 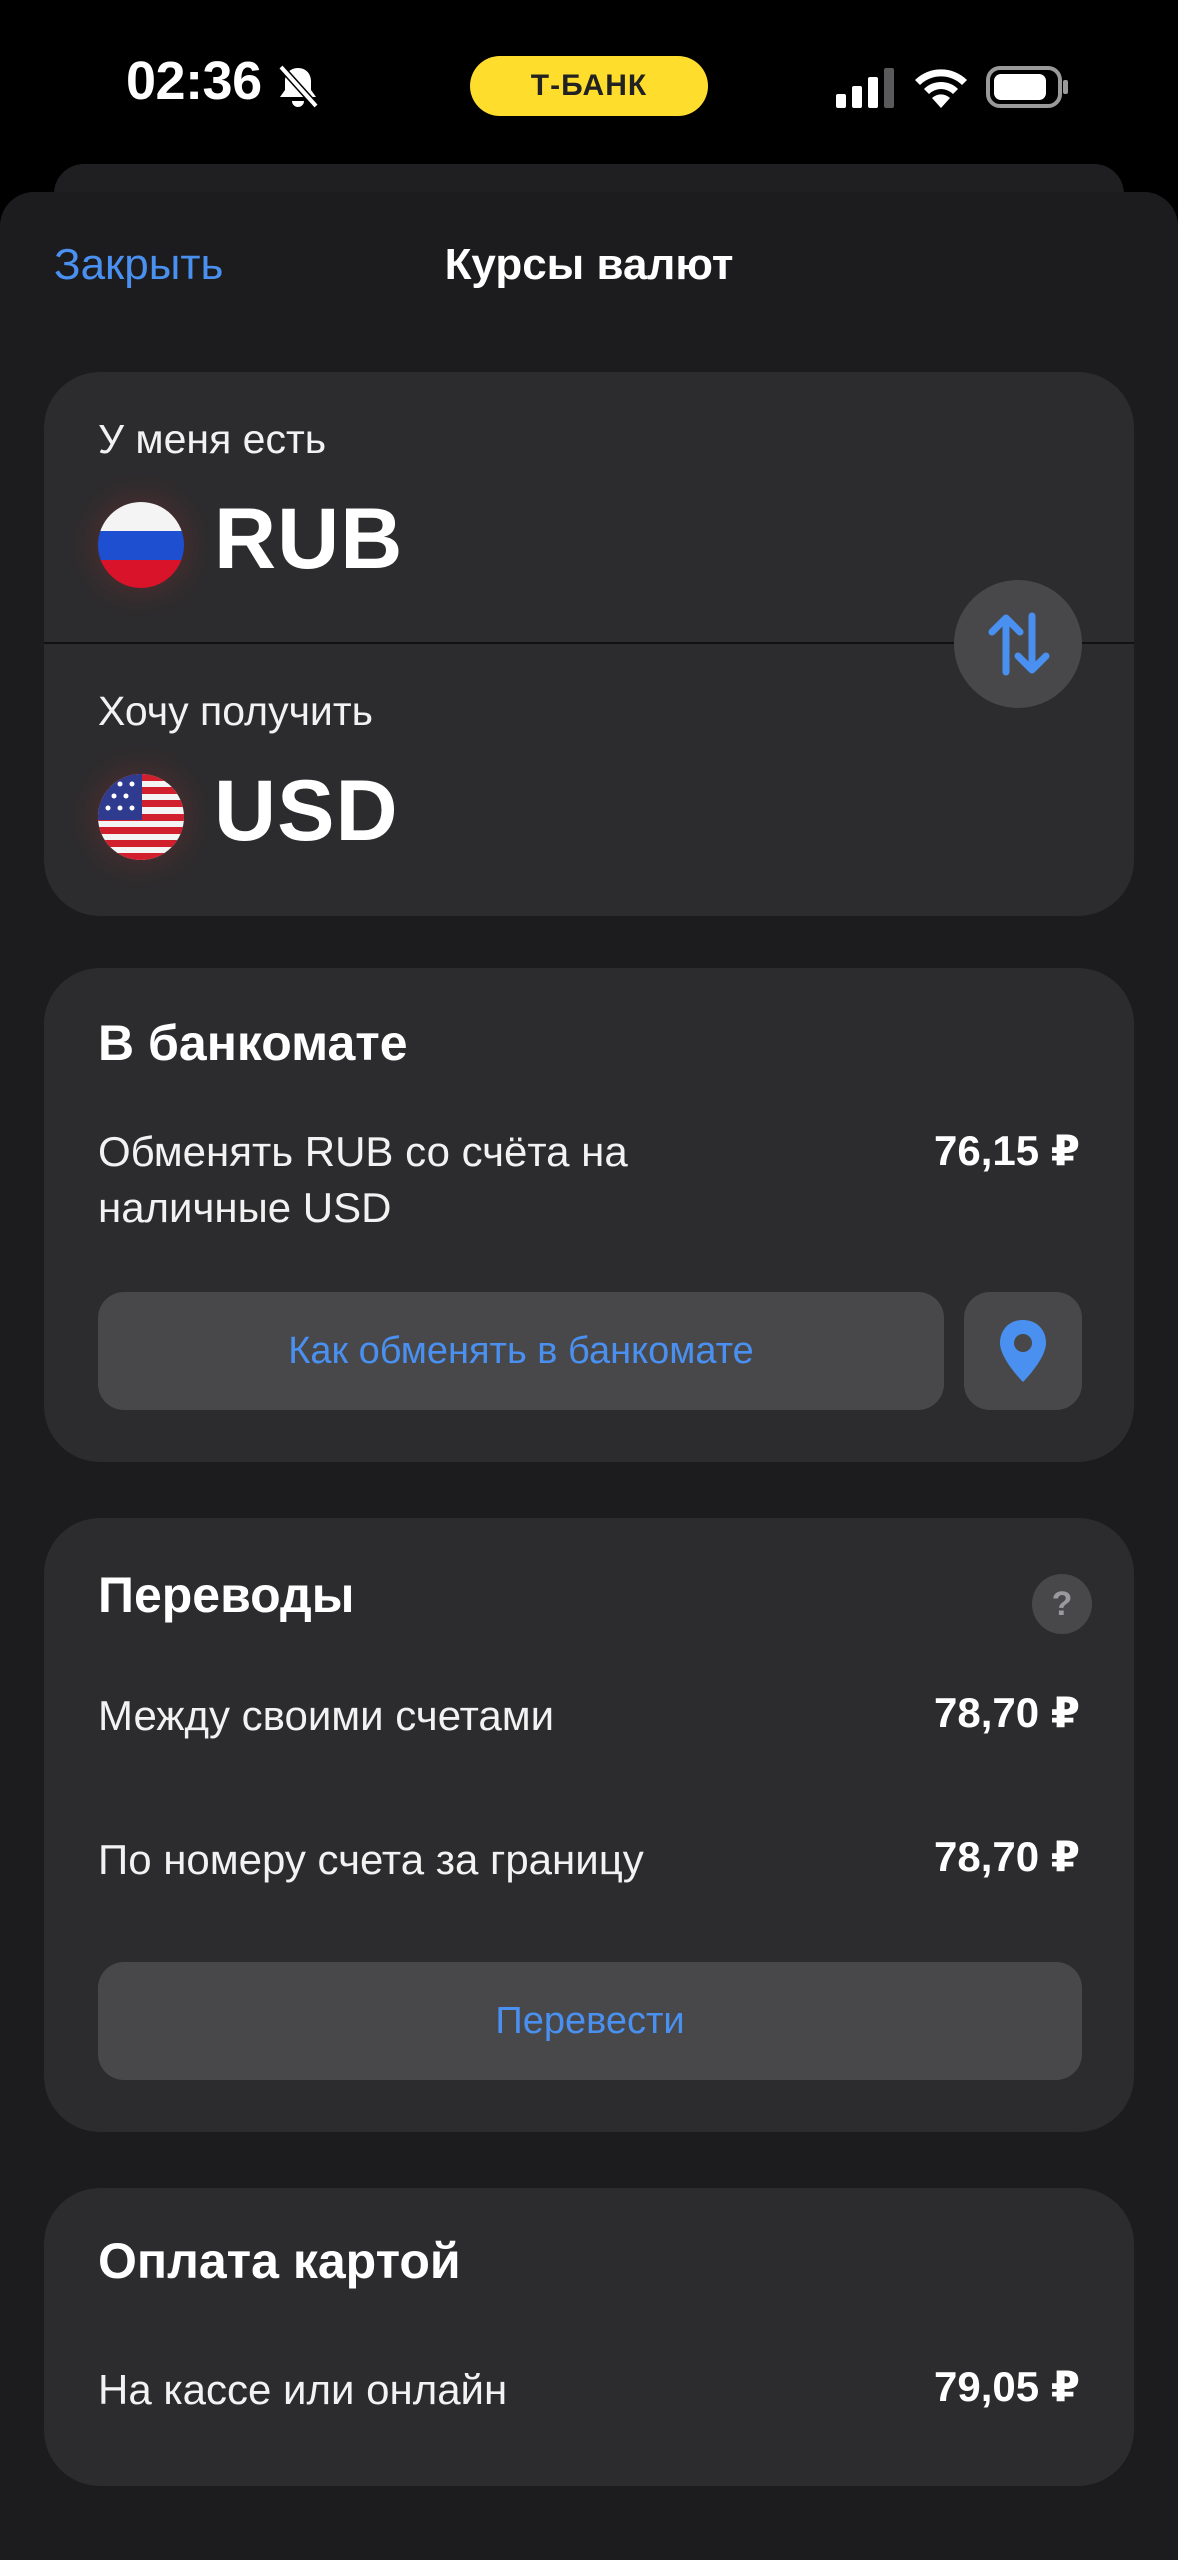 I want to click on bell-off-icon, so click(x=298, y=86).